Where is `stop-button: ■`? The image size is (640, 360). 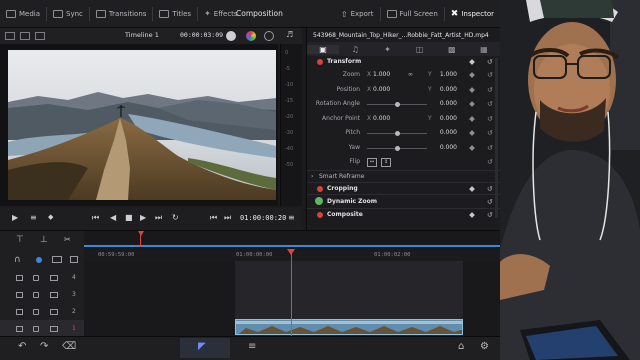
stop-button: ■ is located at coordinates (129, 217).